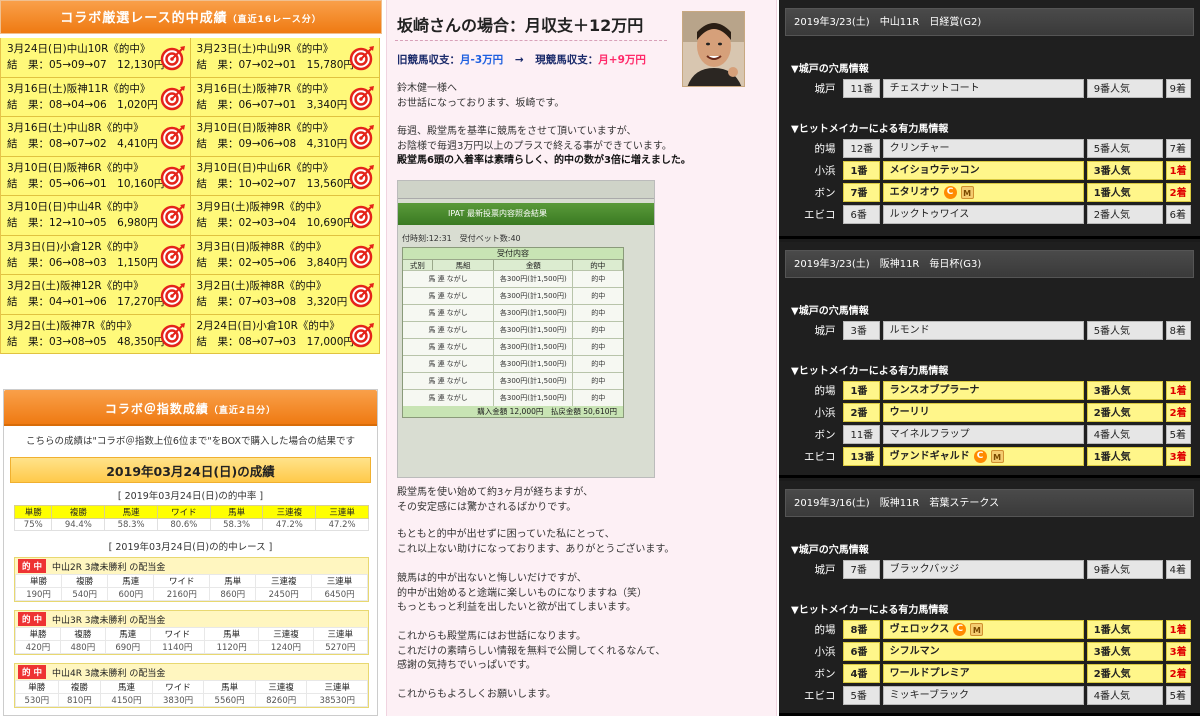  What do you see at coordinates (929, 695) in the screenshot?
I see `horse-name: ミッキーブラック` at bounding box center [929, 695].